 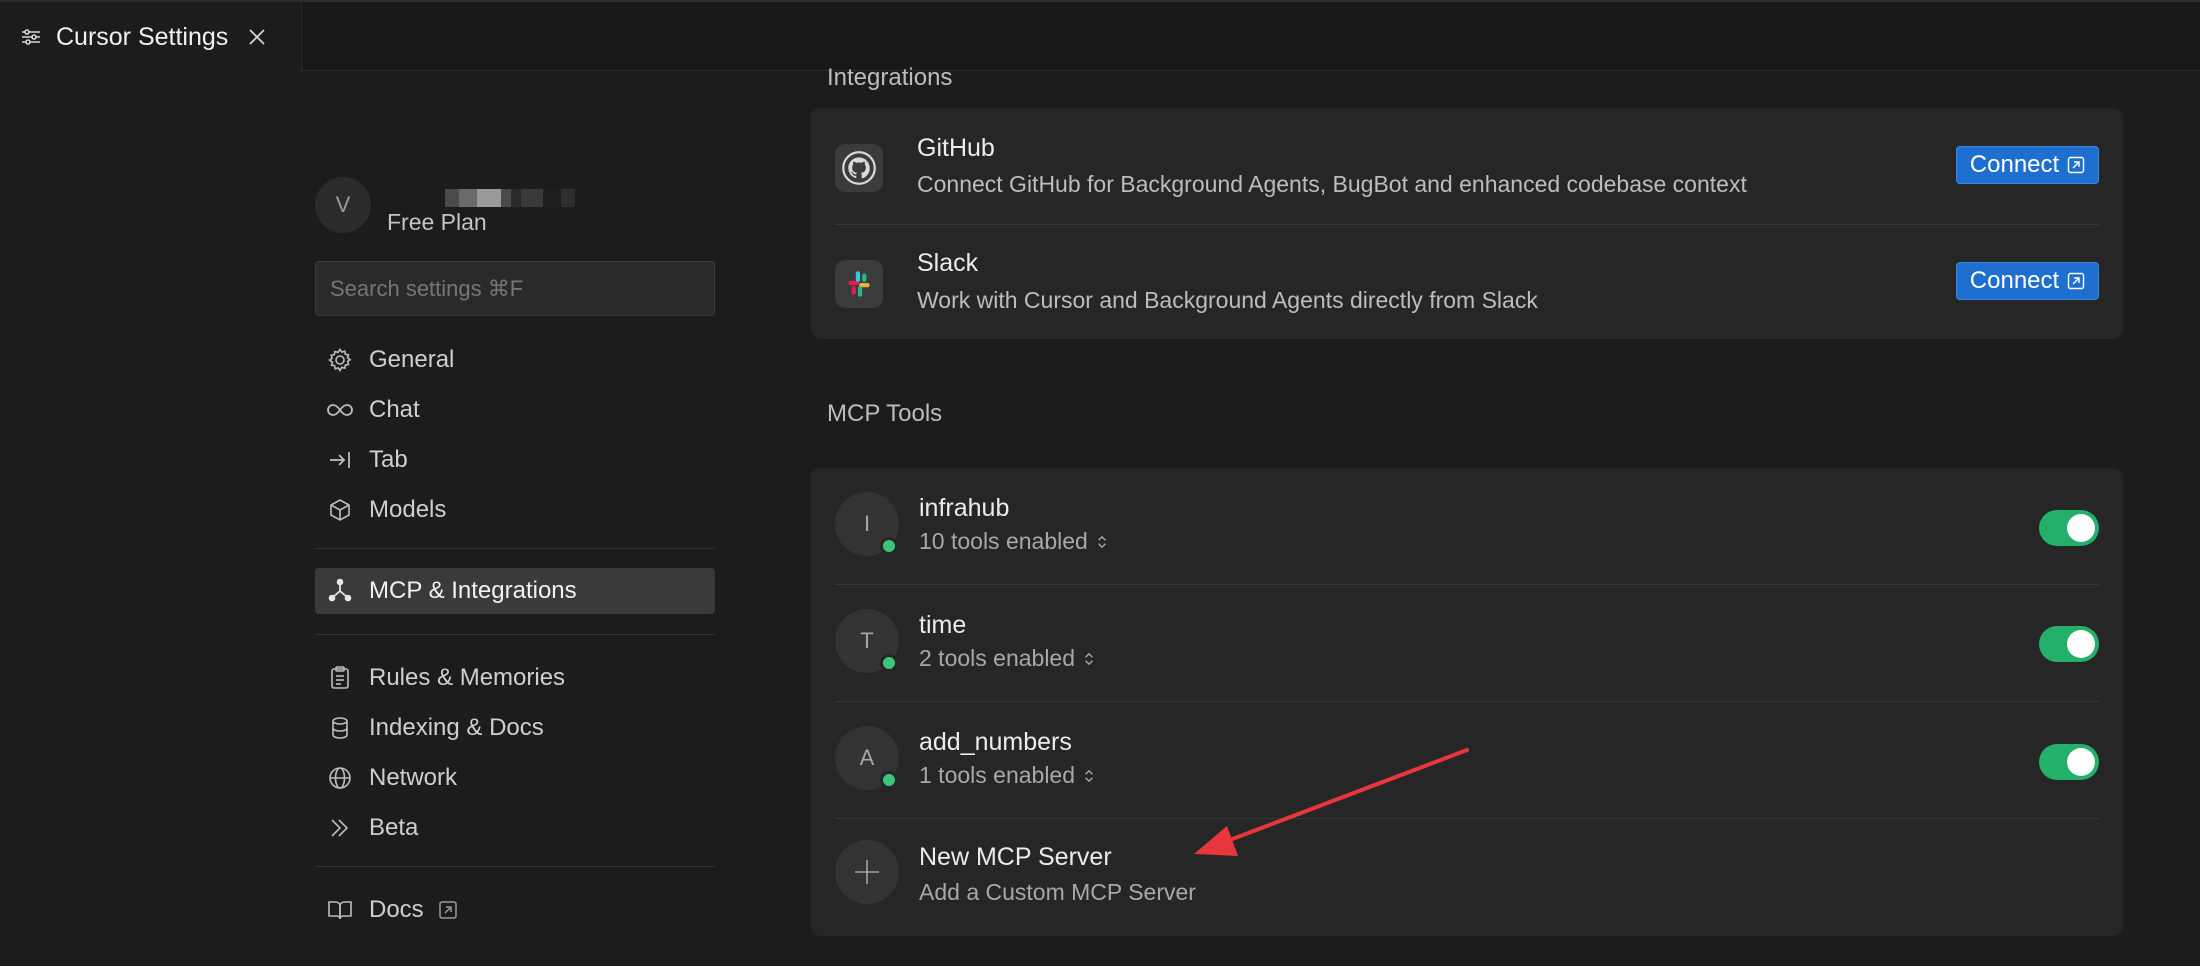 I want to click on close-icon, so click(x=257, y=37).